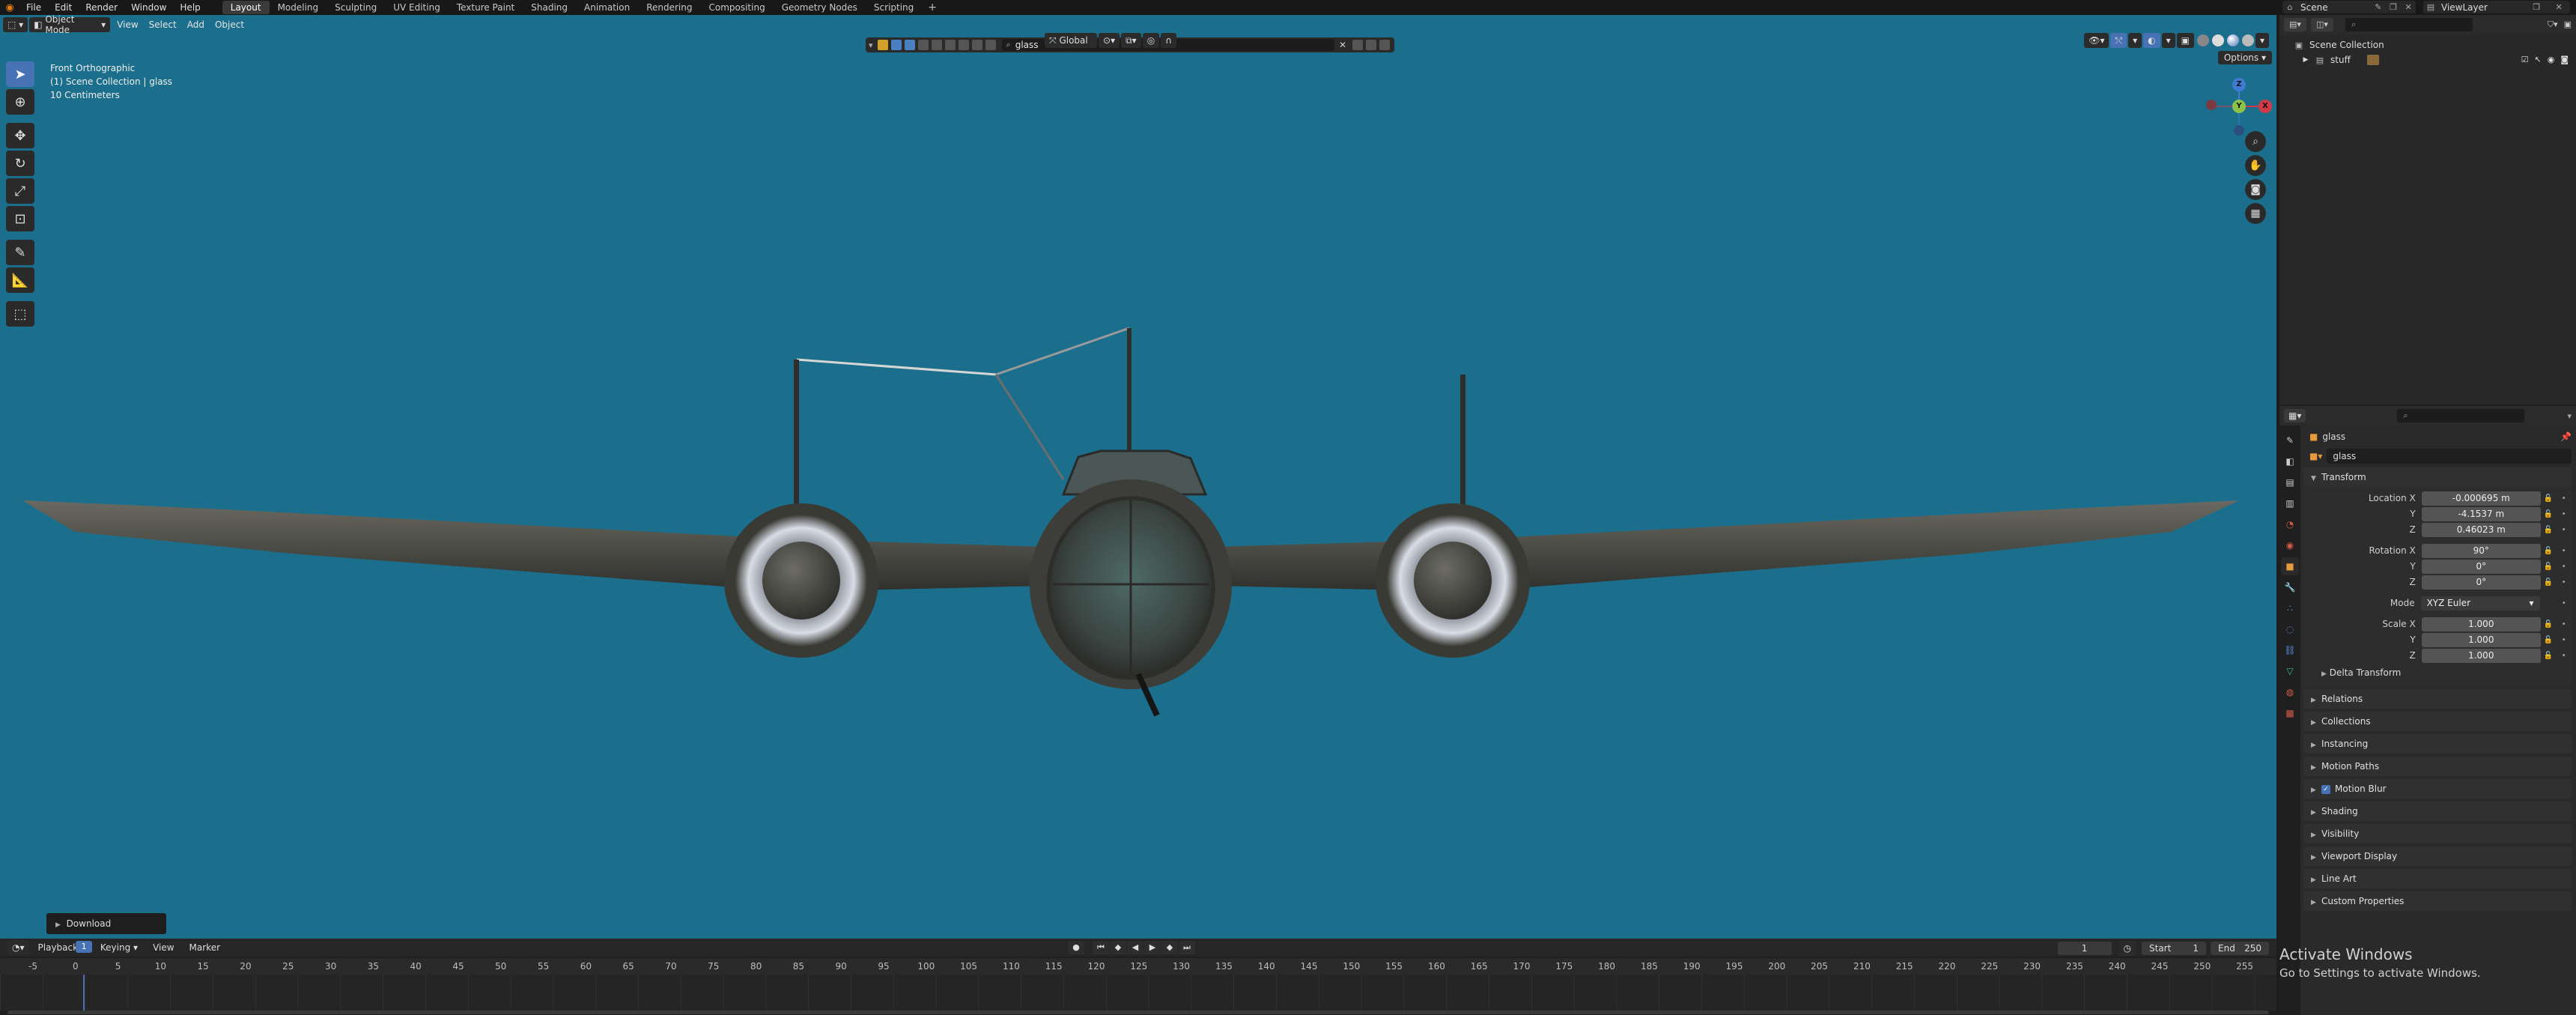 This screenshot has width=2576, height=1015. Describe the element at coordinates (63, 7) in the screenshot. I see `menu-edit: Edit` at that location.